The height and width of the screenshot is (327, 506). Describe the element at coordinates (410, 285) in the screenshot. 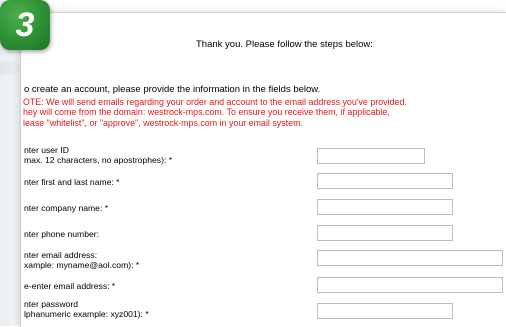

I see `reenter-email-input` at that location.